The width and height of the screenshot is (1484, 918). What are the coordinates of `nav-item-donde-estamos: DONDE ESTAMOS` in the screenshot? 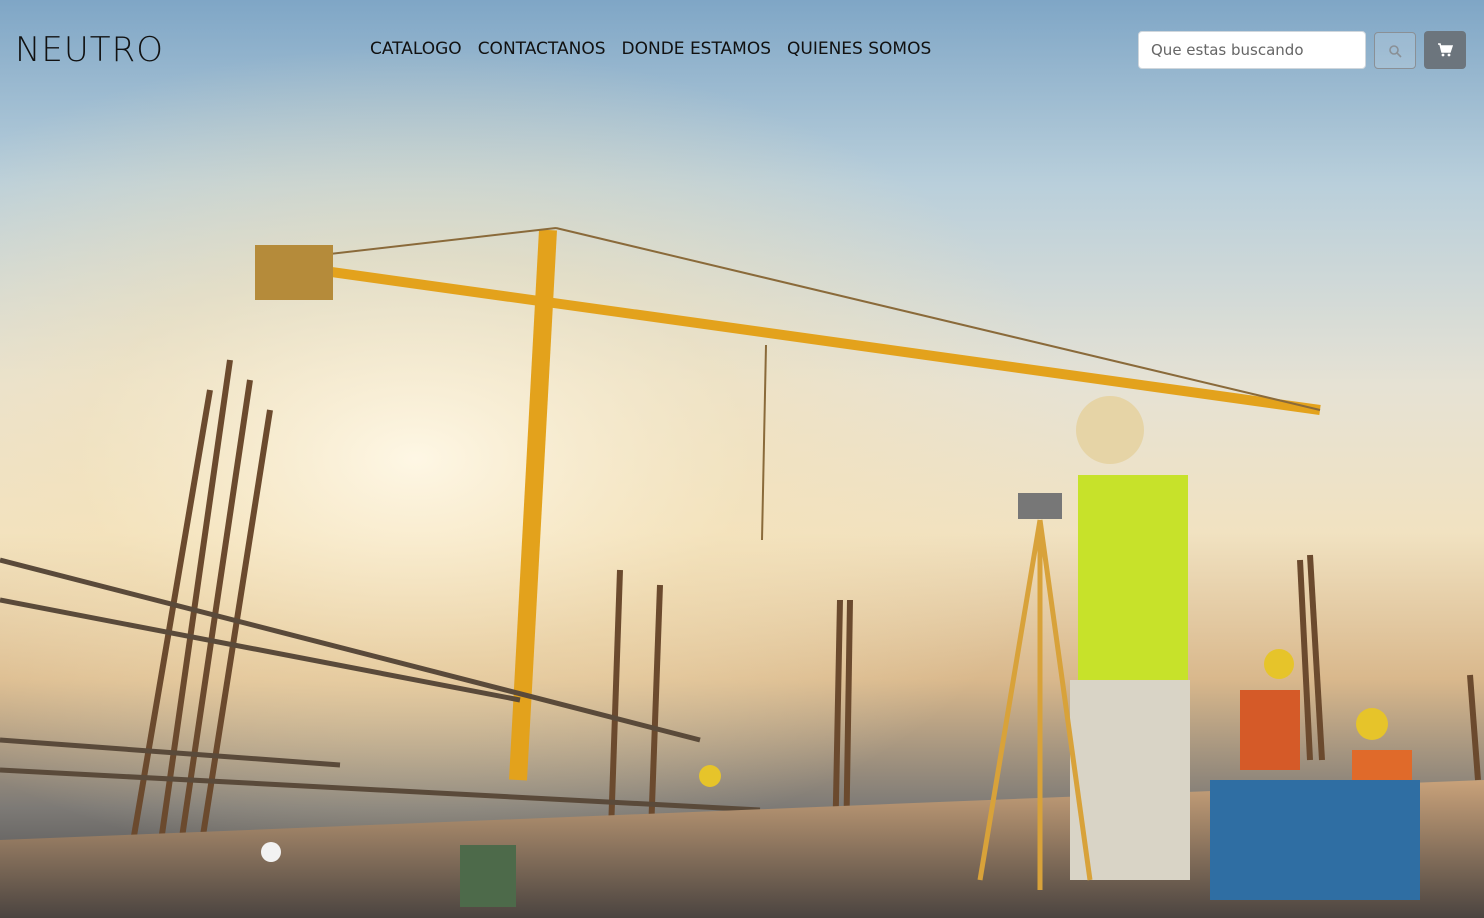 It's located at (697, 49).